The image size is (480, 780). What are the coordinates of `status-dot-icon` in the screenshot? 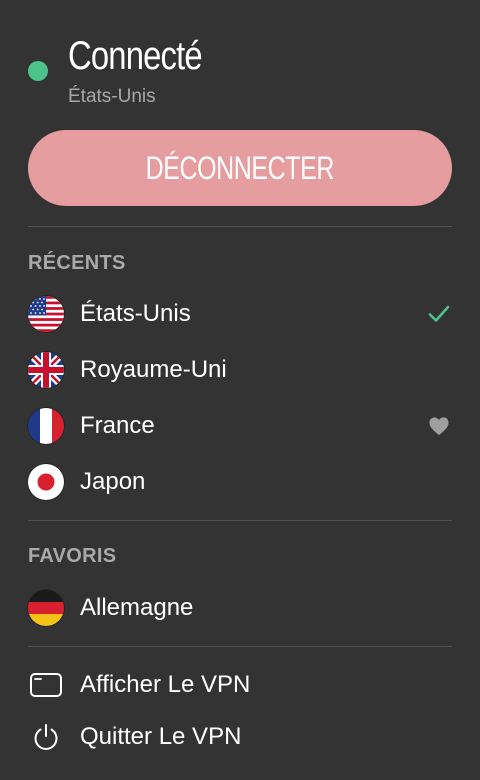 It's located at (38, 71).